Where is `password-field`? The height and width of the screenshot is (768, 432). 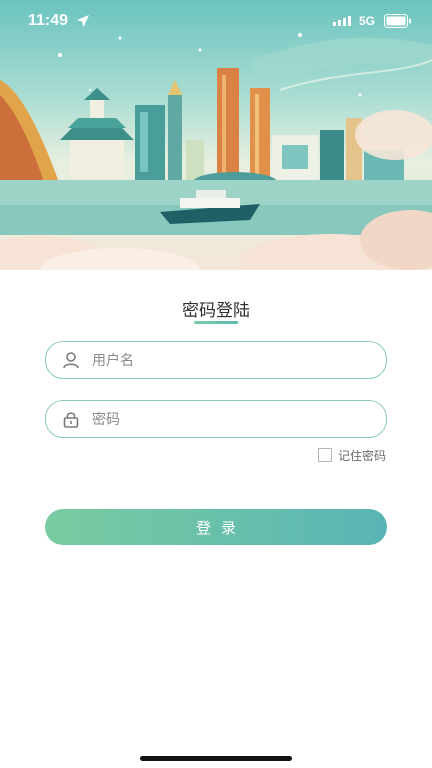
password-field is located at coordinates (216, 419).